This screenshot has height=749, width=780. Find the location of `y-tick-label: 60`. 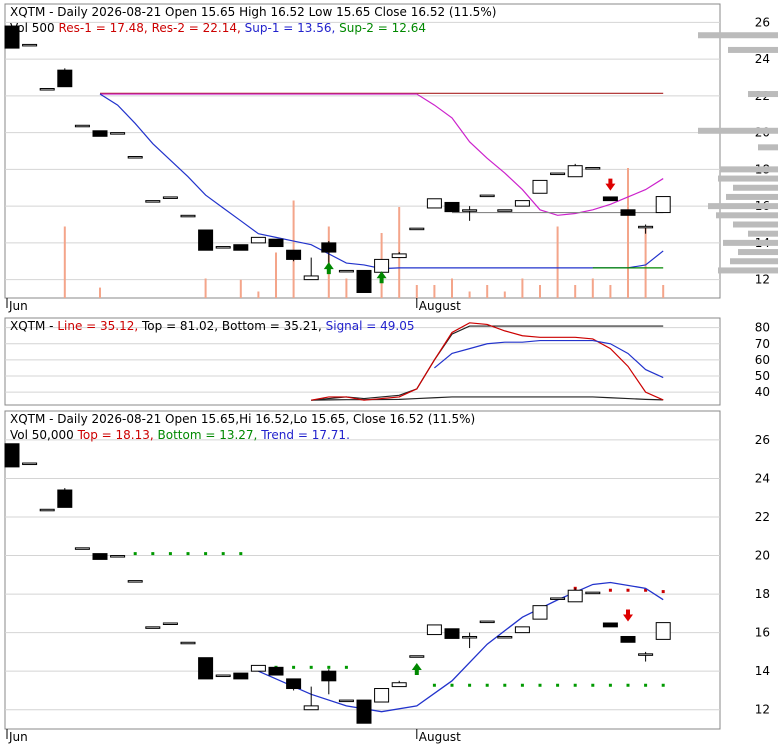

y-tick-label: 60 is located at coordinates (762, 360).